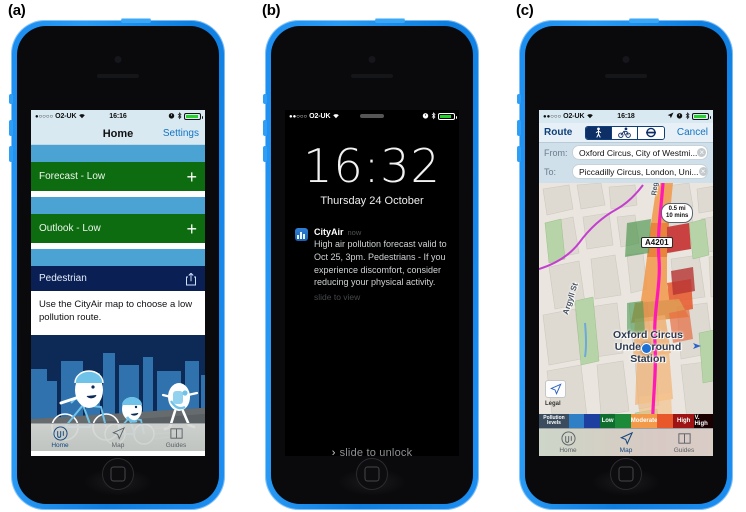 The height and width of the screenshot is (512, 746). What do you see at coordinates (626, 474) in the screenshot?
I see `home-button-c` at bounding box center [626, 474].